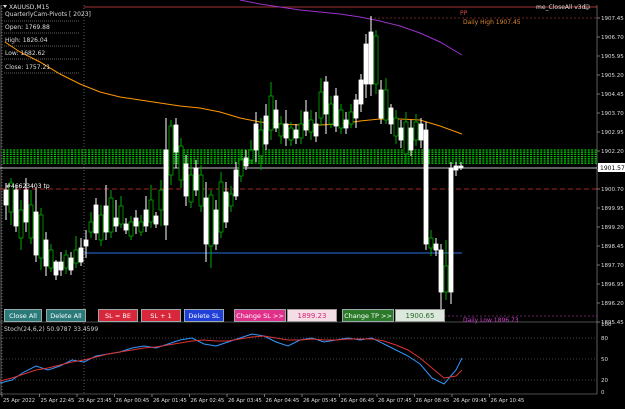 The width and height of the screenshot is (625, 409). Describe the element at coordinates (368, 315) in the screenshot. I see `change-tp-button: Change TP >>` at that location.